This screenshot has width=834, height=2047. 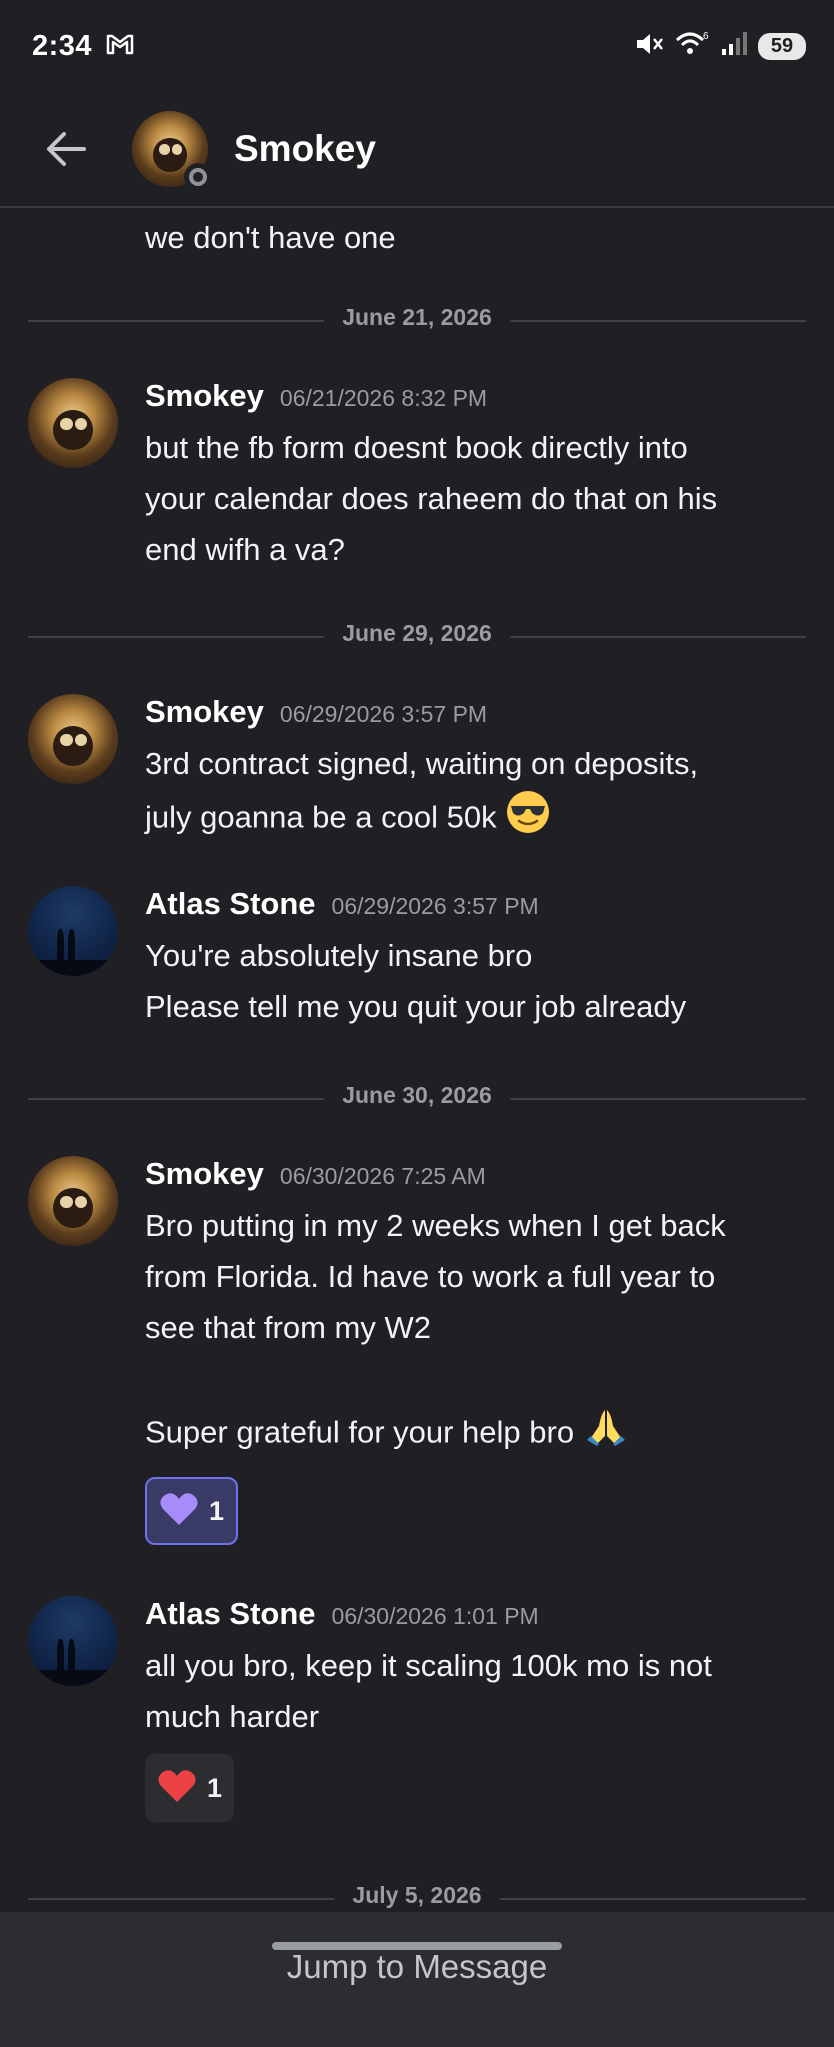 What do you see at coordinates (270, 237) in the screenshot?
I see `message-text: we don't have one` at bounding box center [270, 237].